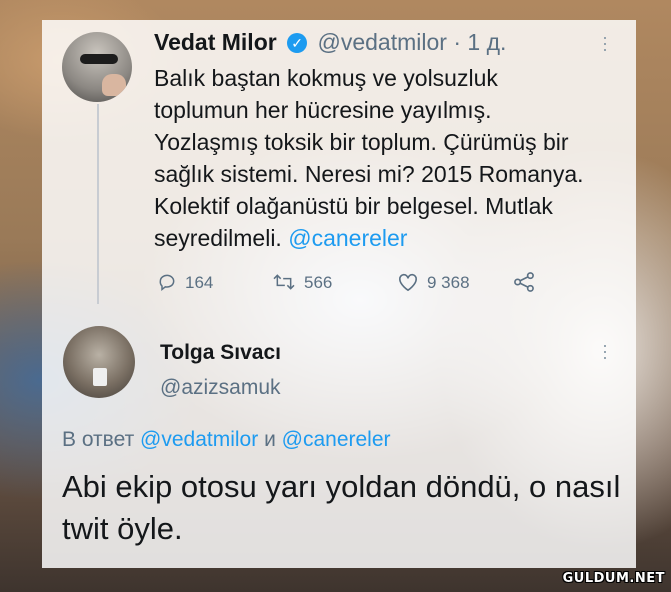  Describe the element at coordinates (220, 353) in the screenshot. I see `reply-author-name: Tolga Sıvacı` at that location.